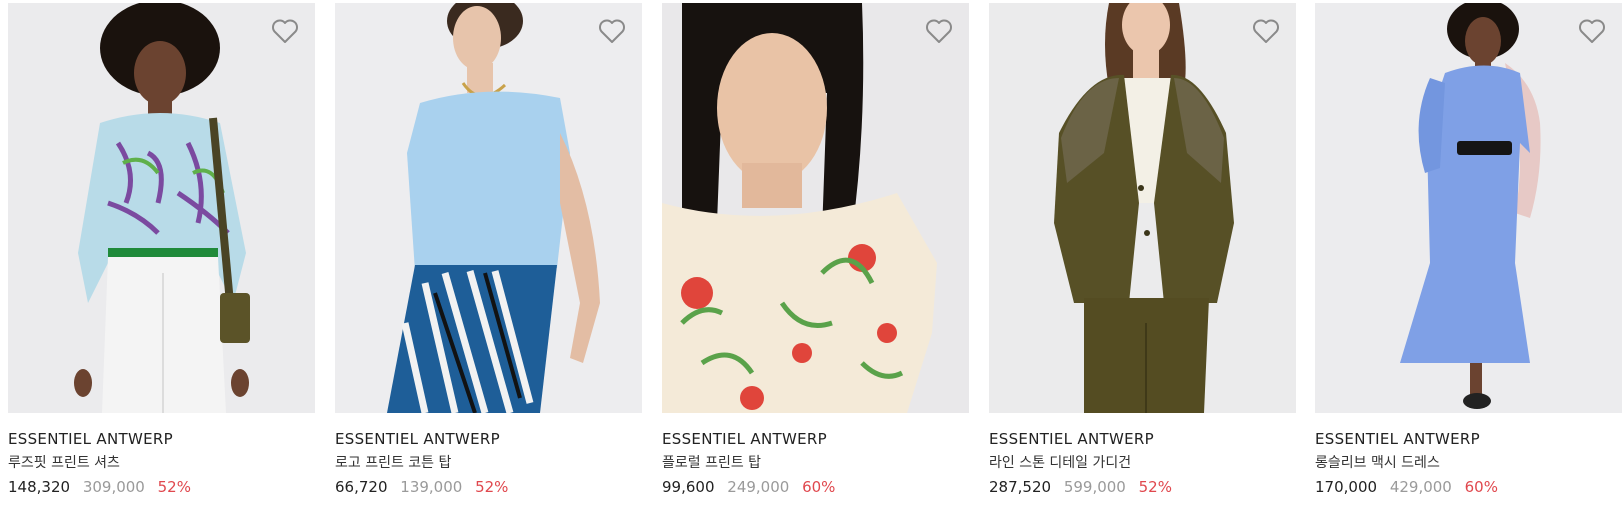 This screenshot has height=506, width=1623. I want to click on product-name: 라인 스톤 디테일 가디건, so click(1142, 463).